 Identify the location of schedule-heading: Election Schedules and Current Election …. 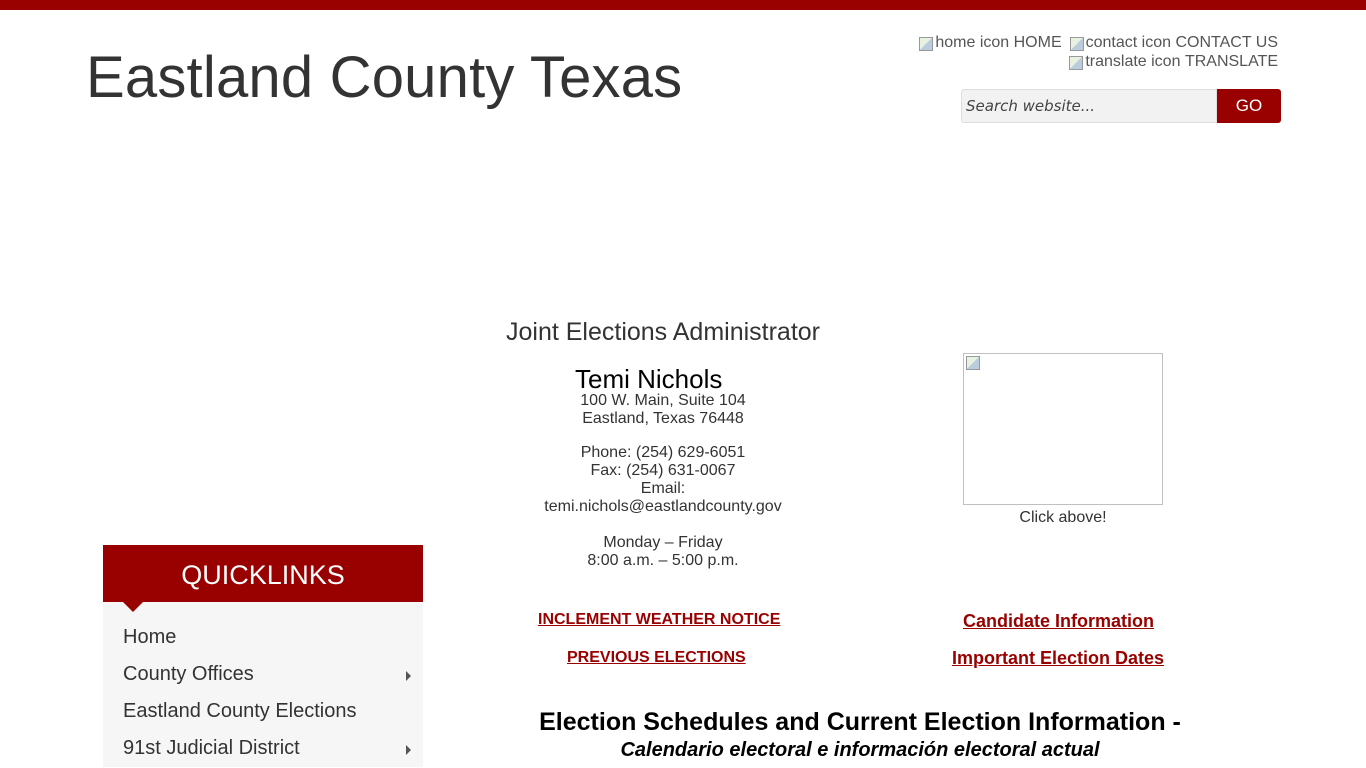
(860, 722).